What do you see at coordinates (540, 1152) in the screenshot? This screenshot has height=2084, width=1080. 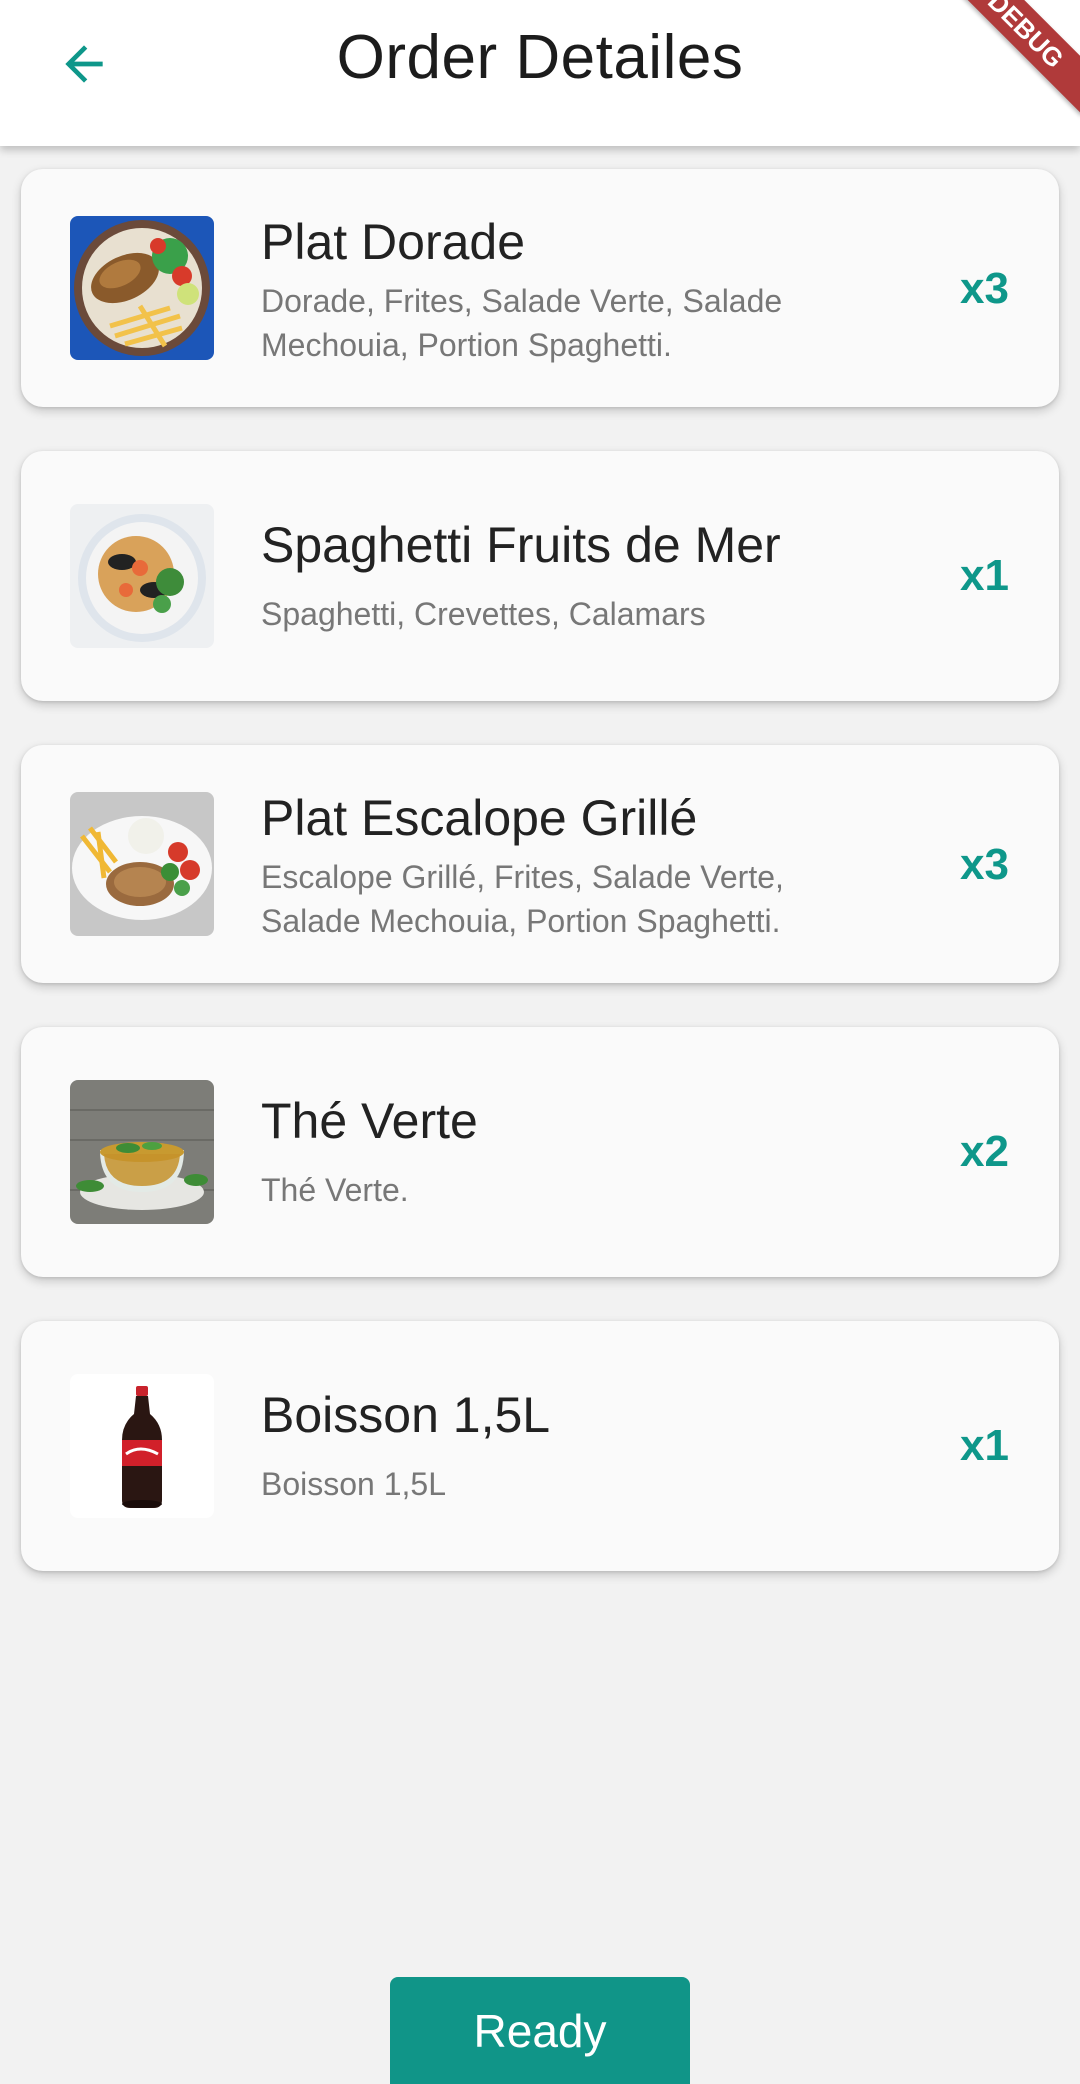 I see `order-item-card: Thé Verte Thé Verte. x2` at bounding box center [540, 1152].